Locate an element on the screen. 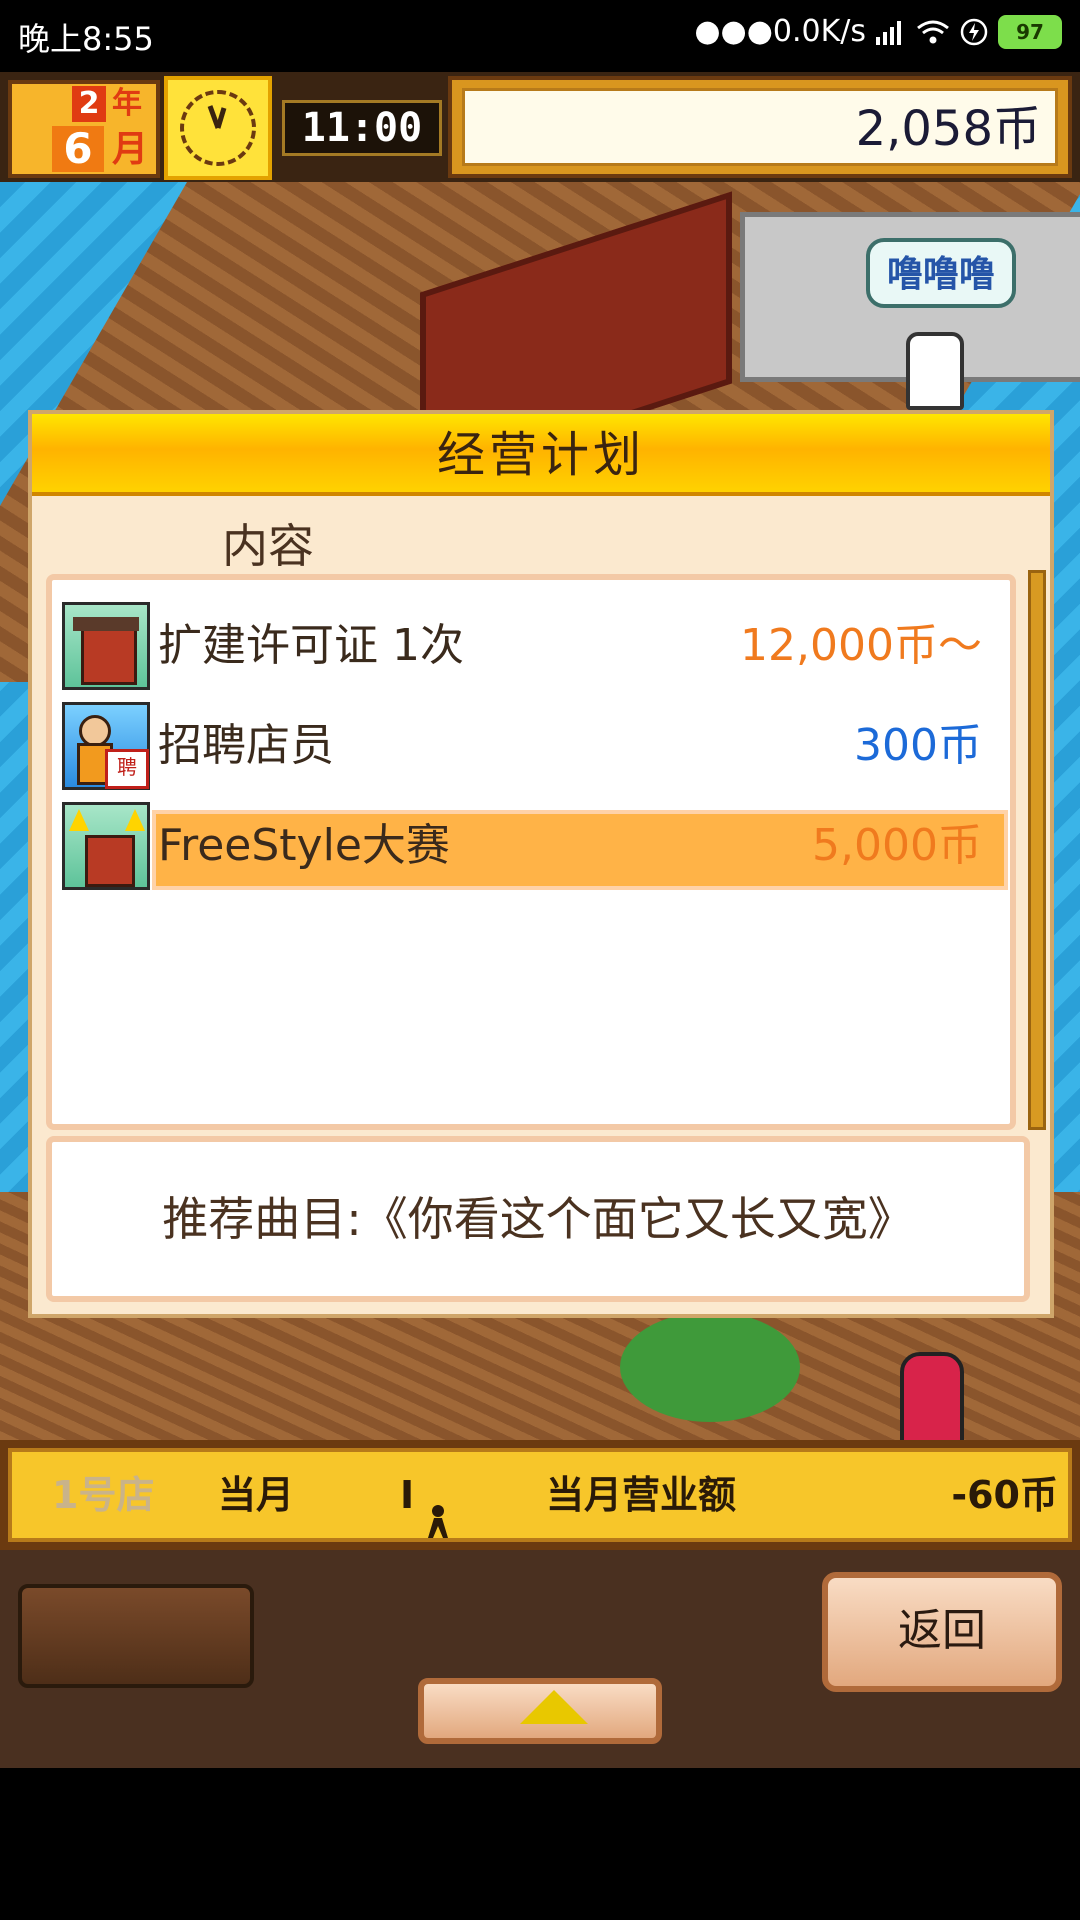 This screenshot has height=1920, width=1080. money-display: 2,058币 is located at coordinates (760, 127).